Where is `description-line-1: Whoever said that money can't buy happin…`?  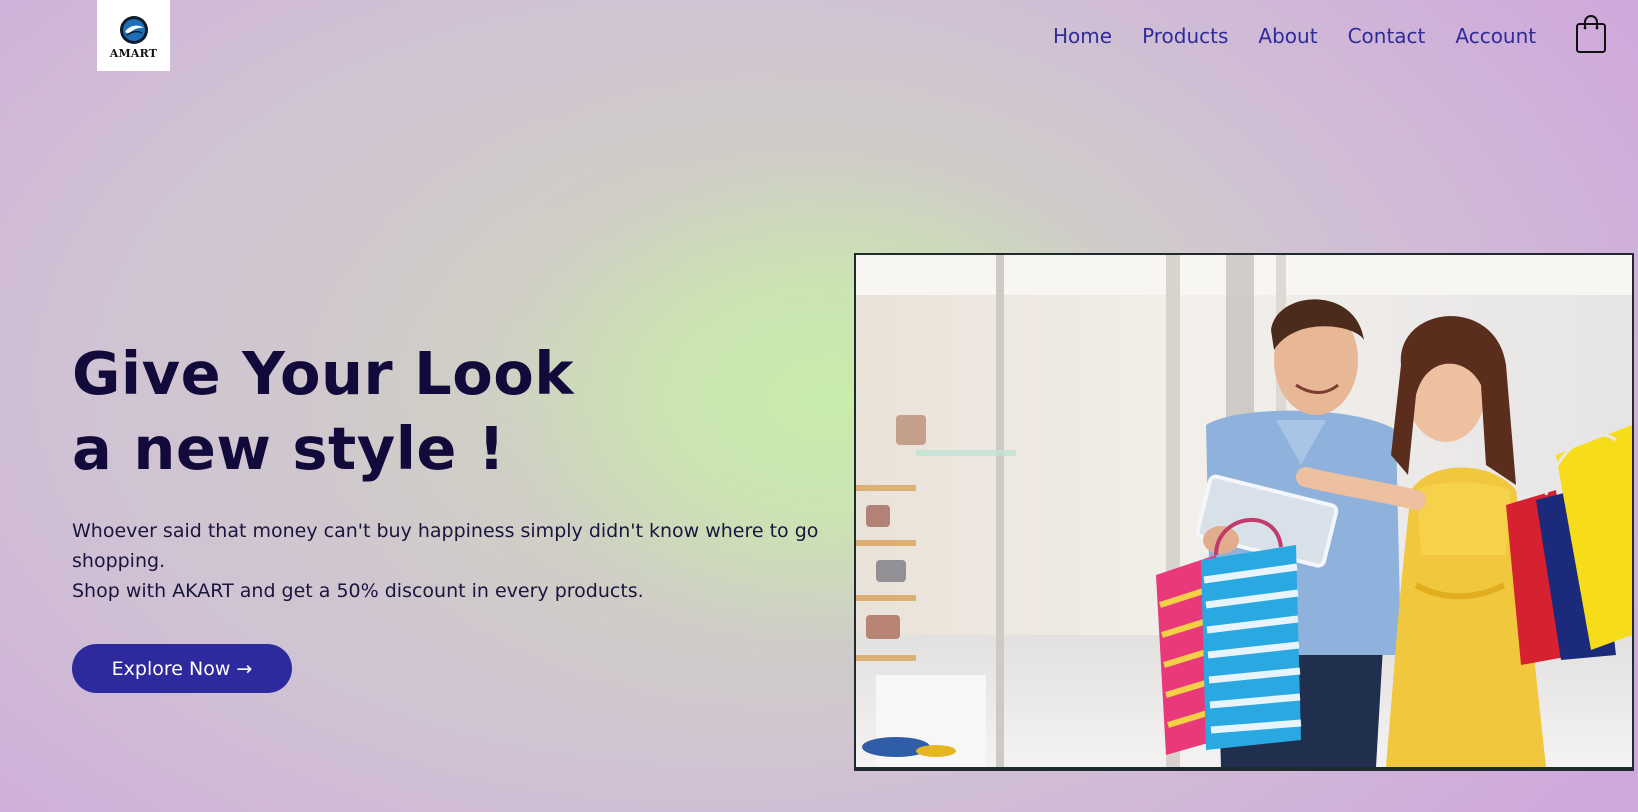 description-line-1: Whoever said that money can't buy happin… is located at coordinates (445, 546).